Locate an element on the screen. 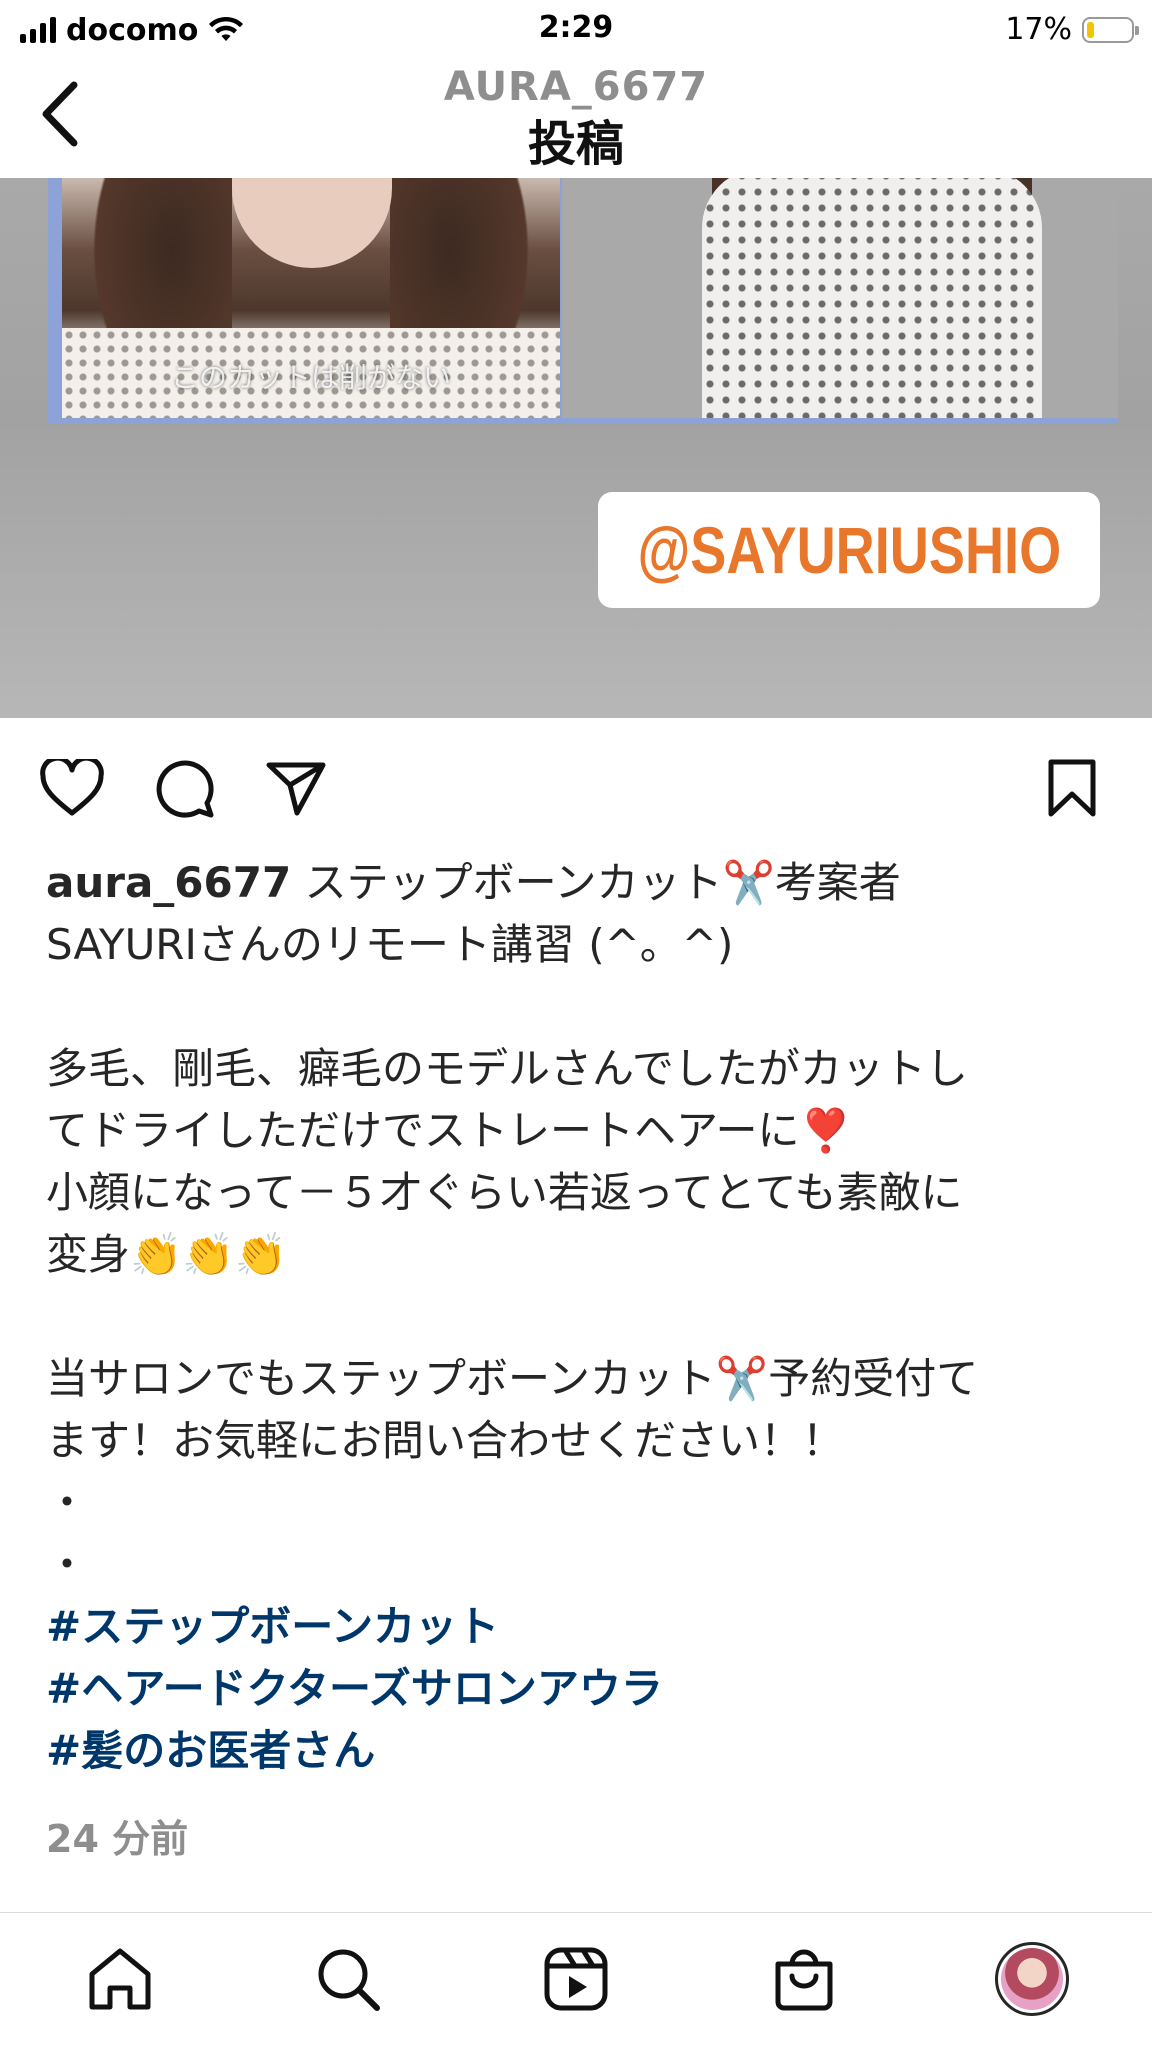  home-icon is located at coordinates (120, 1979).